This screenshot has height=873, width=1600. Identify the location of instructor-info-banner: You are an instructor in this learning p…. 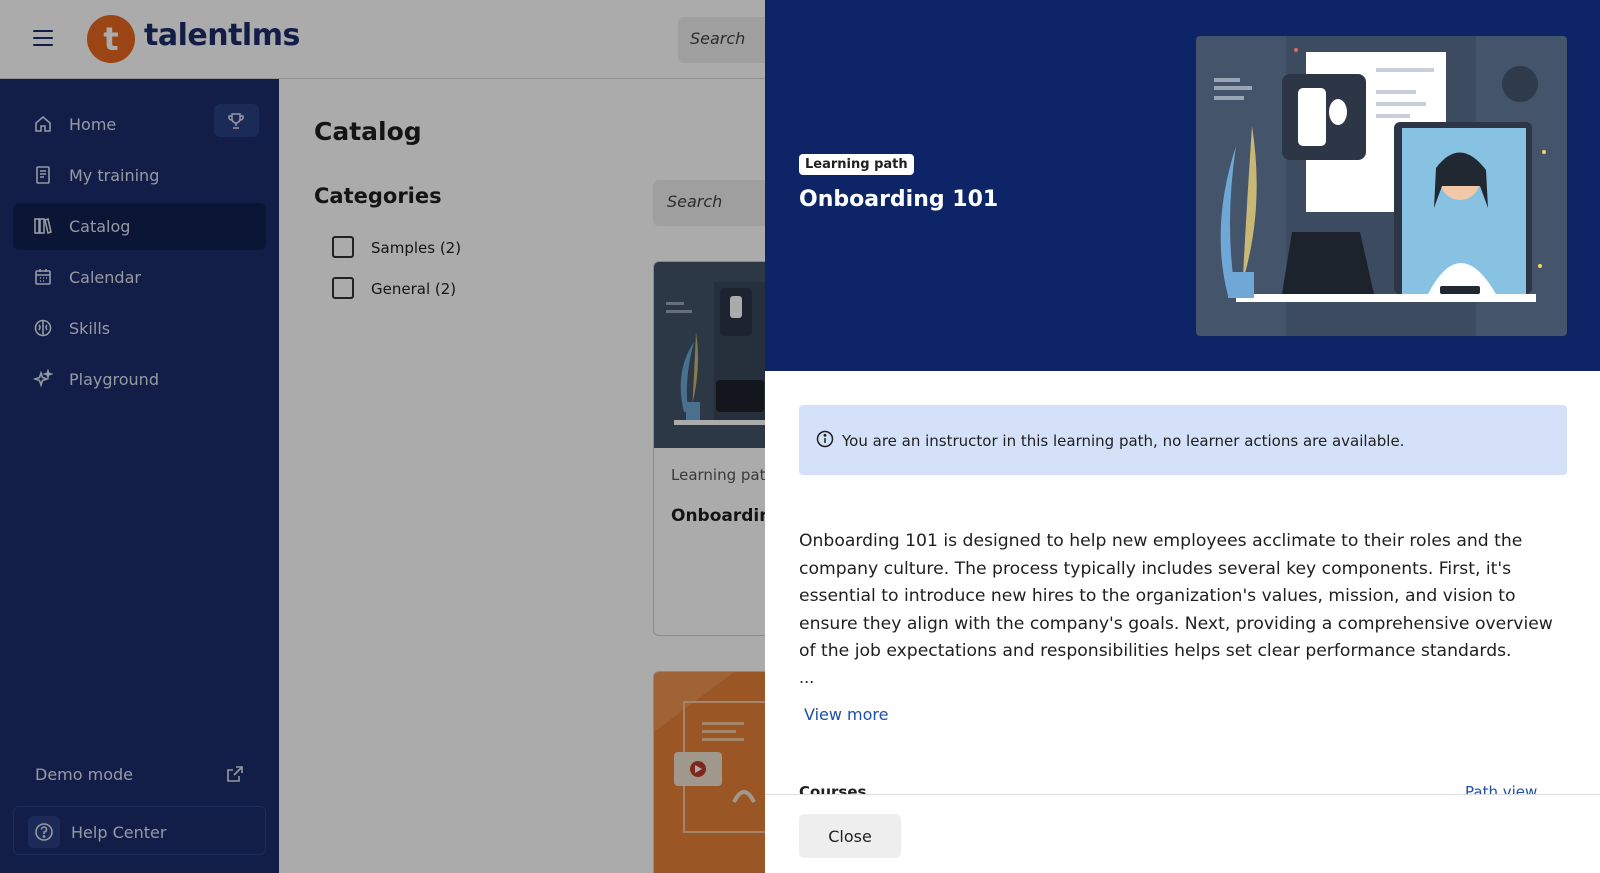
(1183, 440).